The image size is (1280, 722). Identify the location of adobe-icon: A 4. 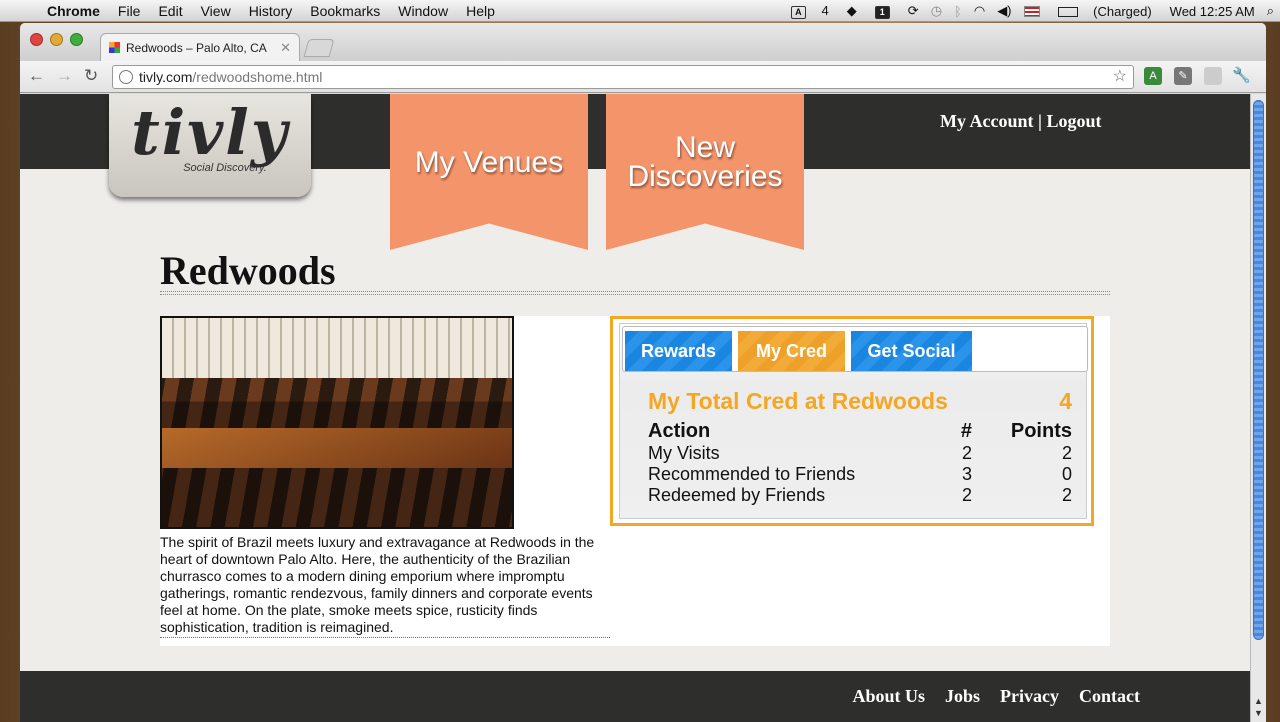
(810, 11).